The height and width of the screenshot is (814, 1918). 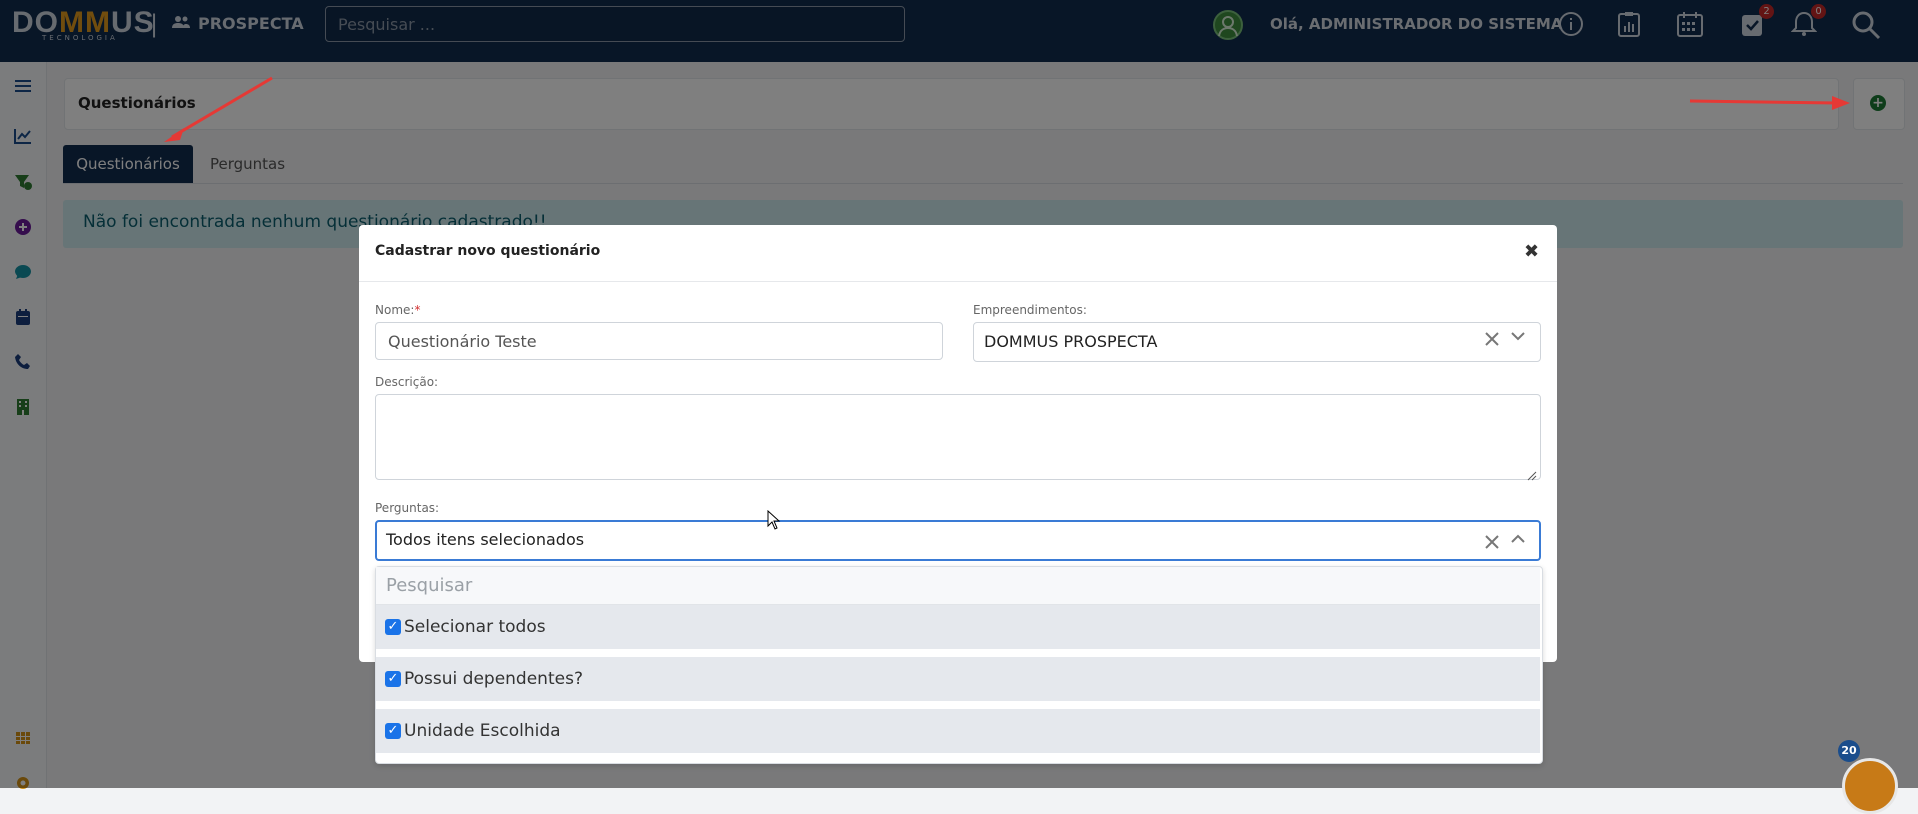 What do you see at coordinates (475, 627) in the screenshot?
I see `option-label: Selecionar todos` at bounding box center [475, 627].